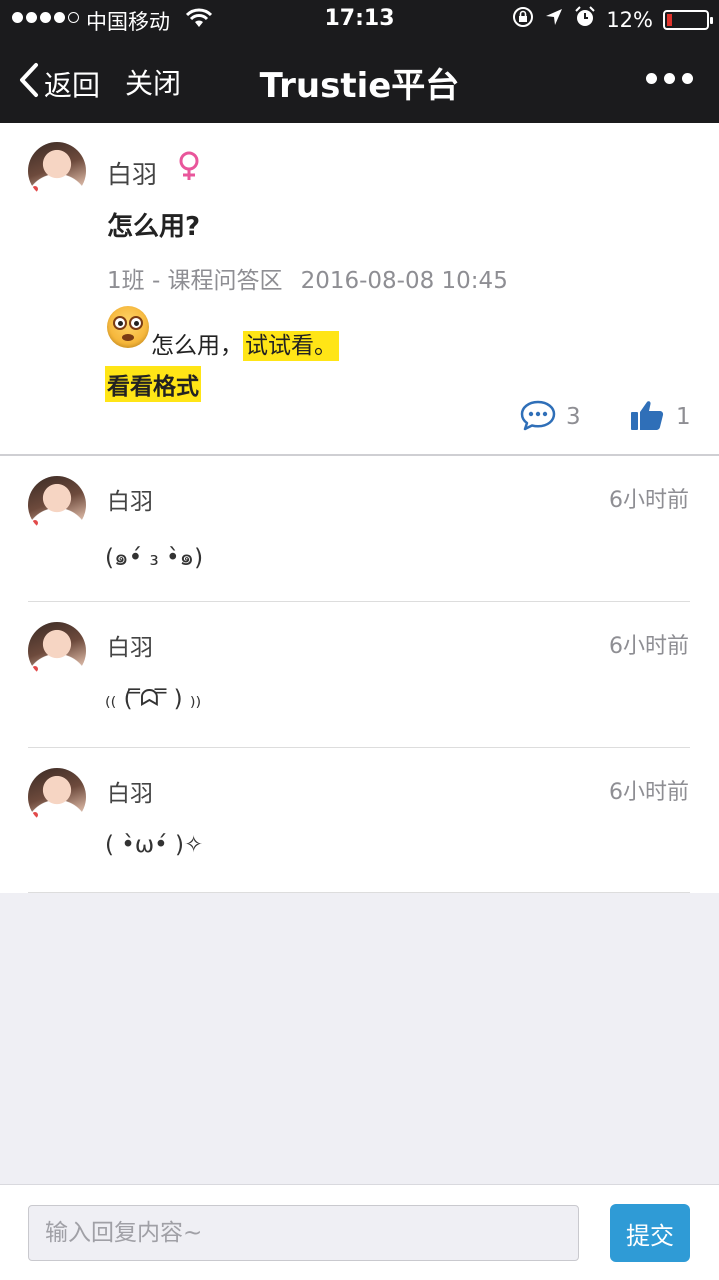 The width and height of the screenshot is (719, 1280). Describe the element at coordinates (688, 19) in the screenshot. I see `battery-icon` at that location.